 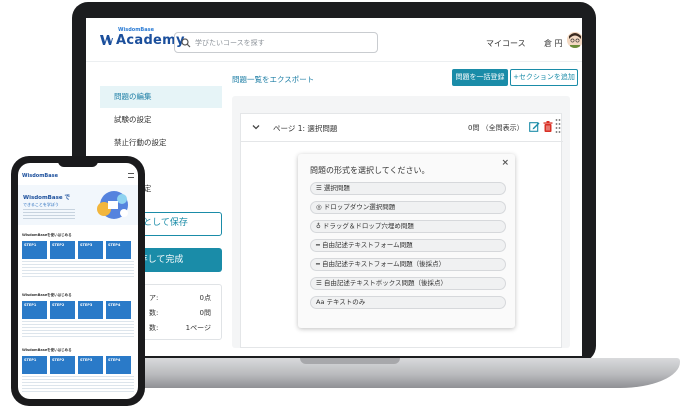 What do you see at coordinates (161, 143) in the screenshot?
I see `sidebar-item-prohibited-actions: 禁止行動の設定` at bounding box center [161, 143].